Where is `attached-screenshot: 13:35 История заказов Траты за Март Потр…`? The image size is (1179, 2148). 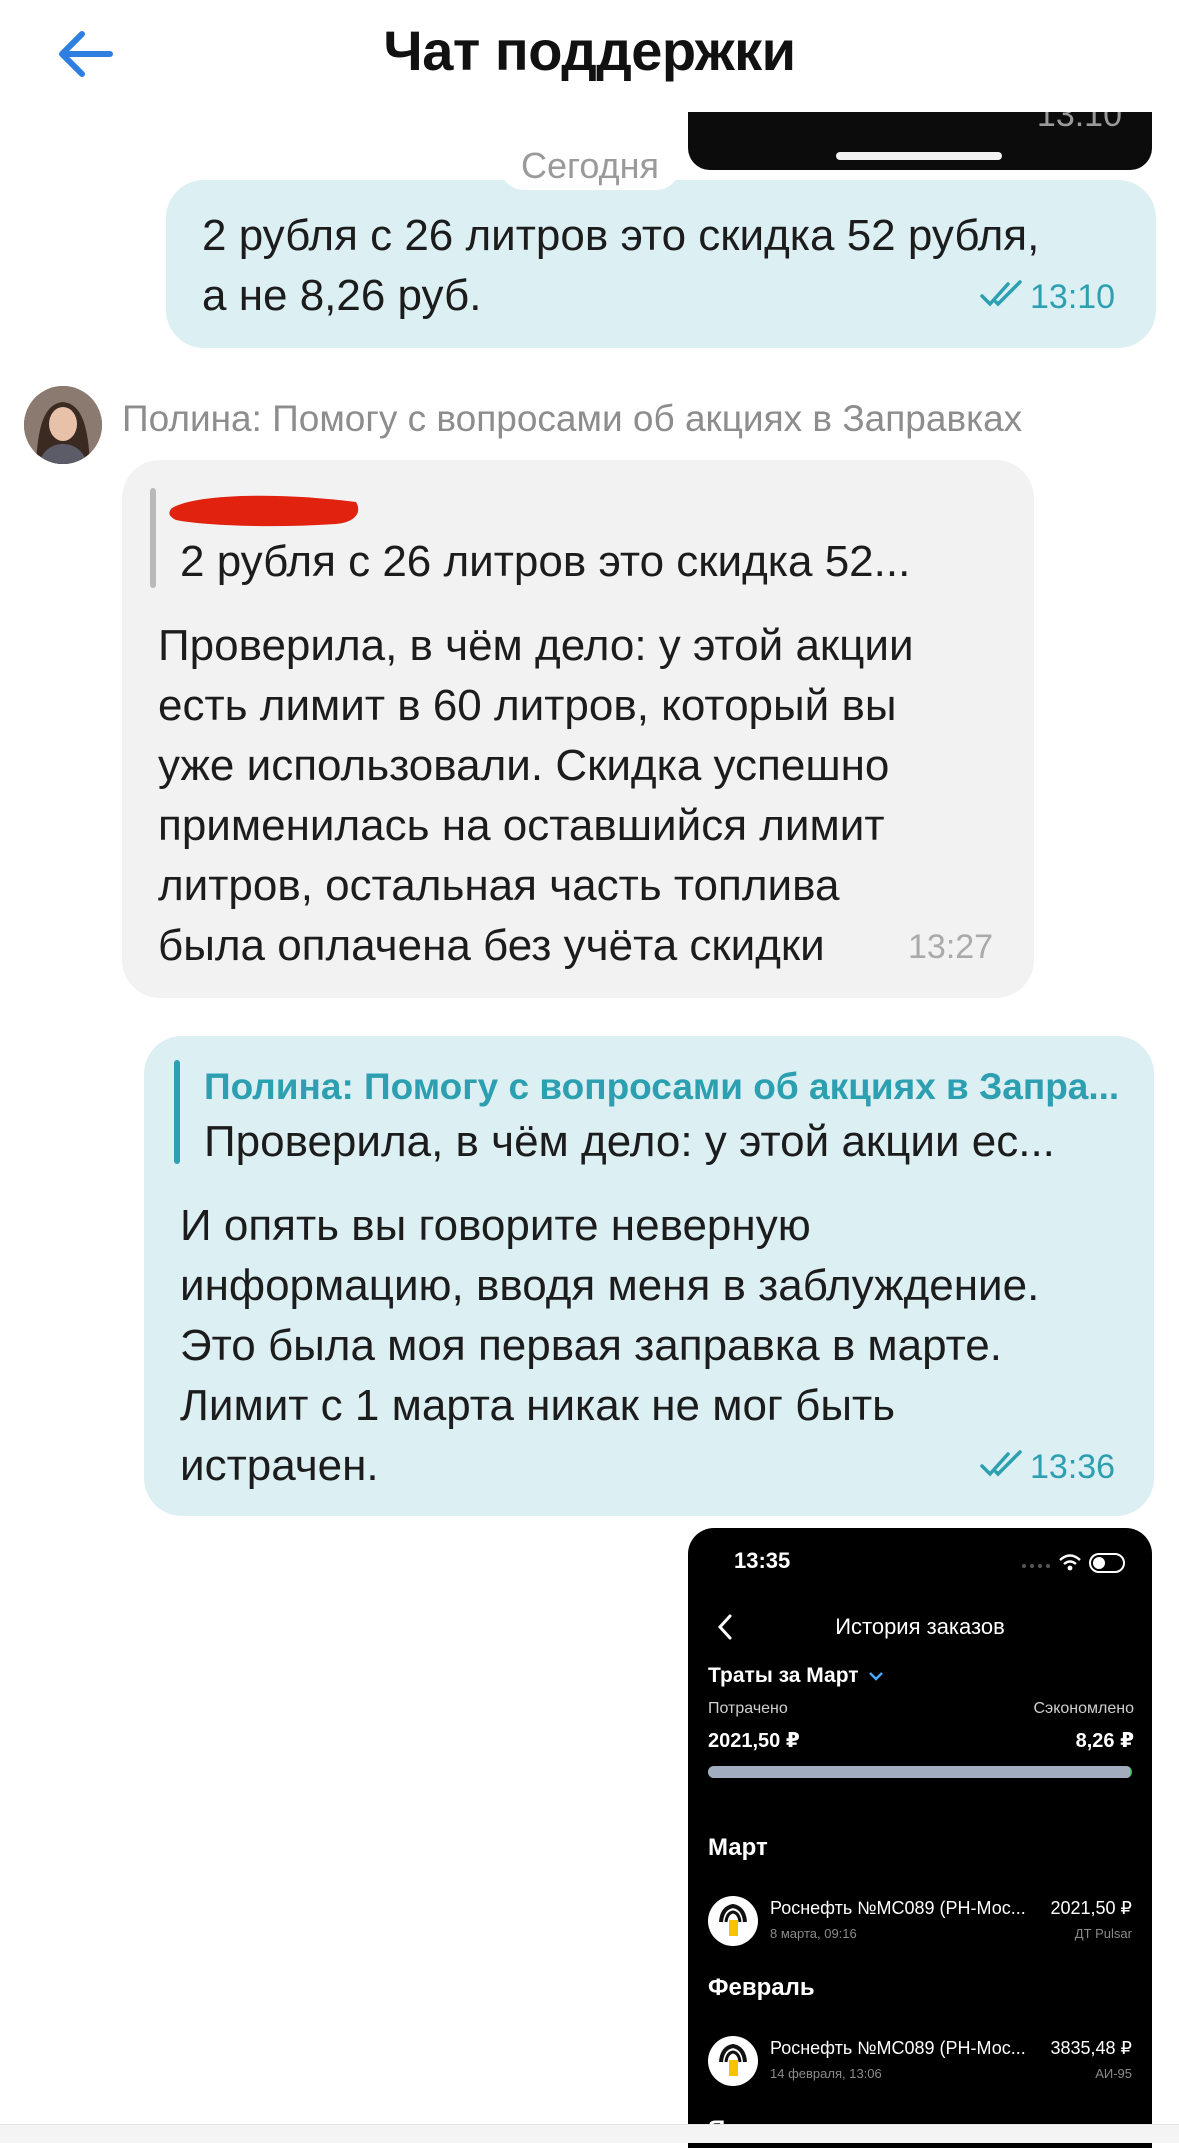
attached-screenshot: 13:35 История заказов Траты за Март Потр… is located at coordinates (920, 1838).